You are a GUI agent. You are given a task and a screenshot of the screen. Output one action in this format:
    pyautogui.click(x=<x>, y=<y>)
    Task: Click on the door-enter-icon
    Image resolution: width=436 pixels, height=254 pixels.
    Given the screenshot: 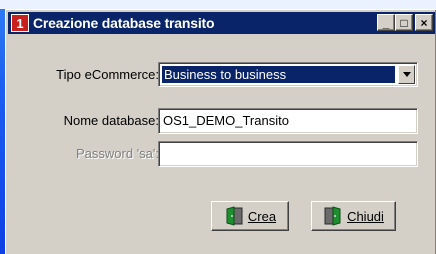 What is the action you would take?
    pyautogui.click(x=234, y=216)
    